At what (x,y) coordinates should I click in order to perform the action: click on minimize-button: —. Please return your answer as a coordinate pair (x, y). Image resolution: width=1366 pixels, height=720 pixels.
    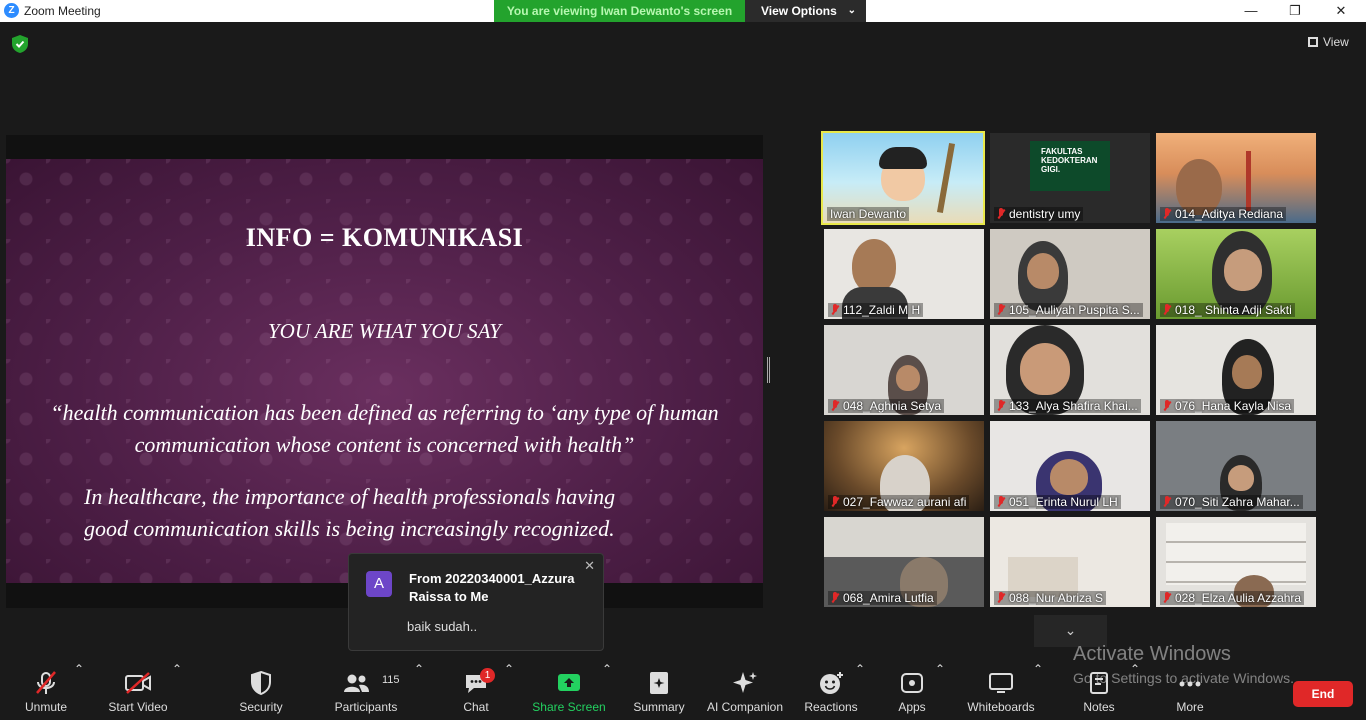
    Looking at the image, I should click on (1251, 11).